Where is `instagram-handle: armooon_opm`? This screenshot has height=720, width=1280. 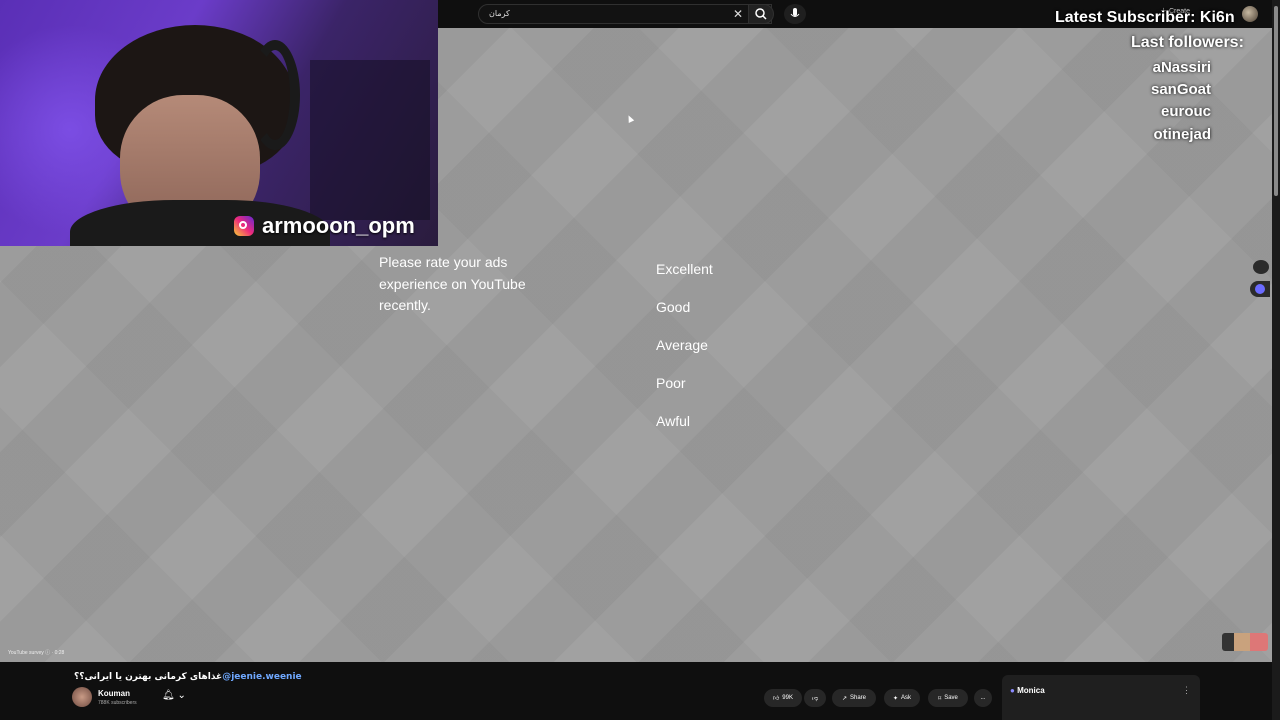
instagram-handle: armooon_opm is located at coordinates (324, 226).